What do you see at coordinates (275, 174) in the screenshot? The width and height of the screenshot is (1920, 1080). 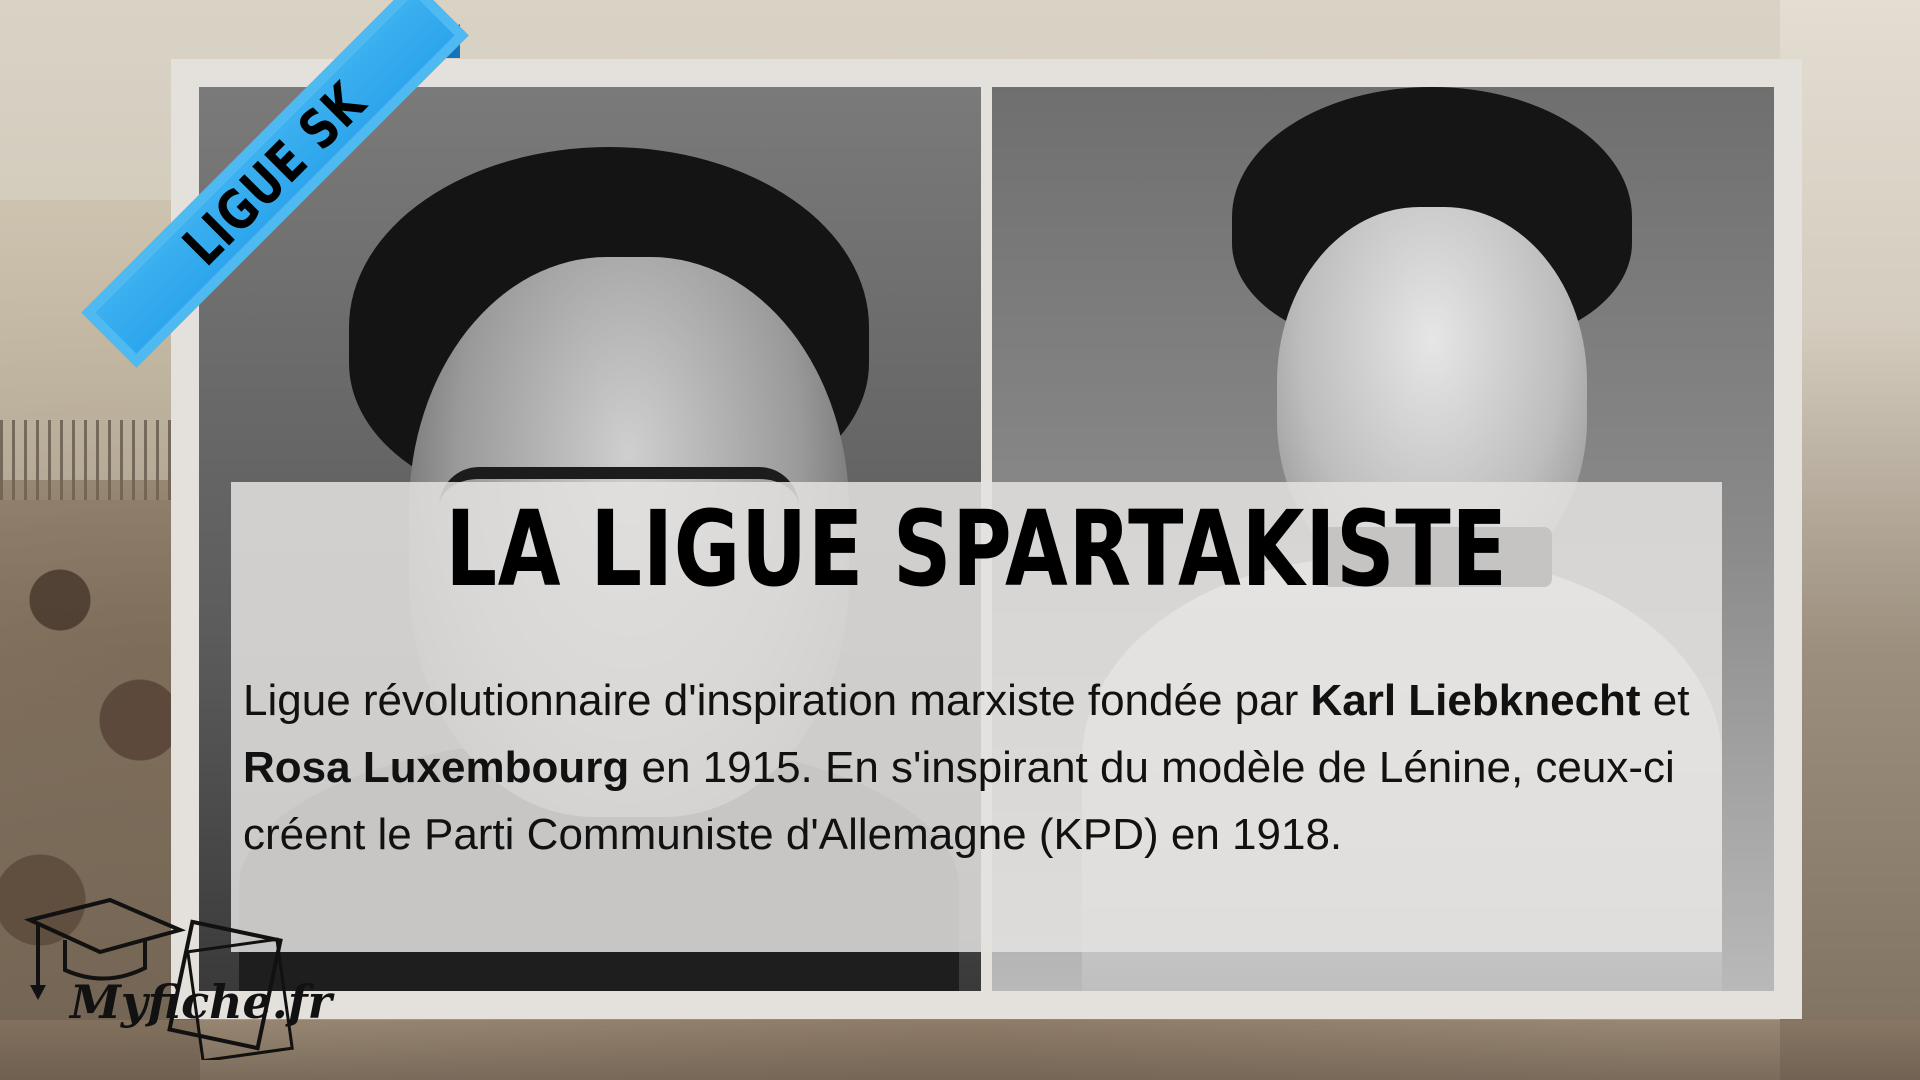 I see `ribbon-label: LIGUE SK` at bounding box center [275, 174].